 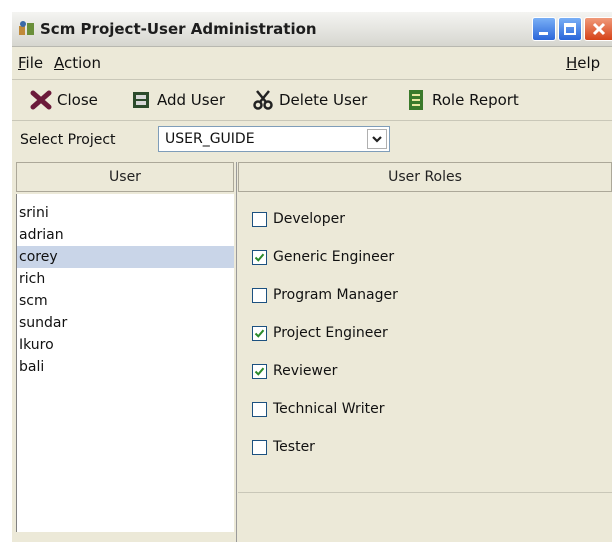 I want to click on delete-user-button: Delete User, so click(x=309, y=100).